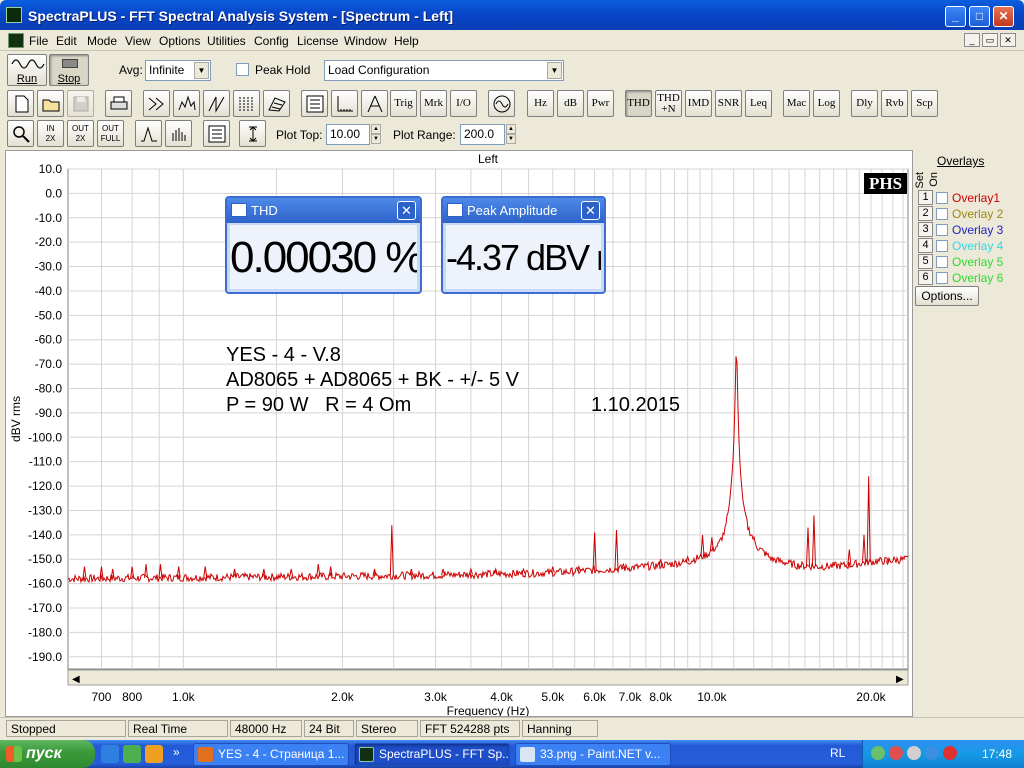 Image resolution: width=1024 pixels, height=768 pixels. What do you see at coordinates (403, 103) in the screenshot?
I see `trigger-button: Trig` at bounding box center [403, 103].